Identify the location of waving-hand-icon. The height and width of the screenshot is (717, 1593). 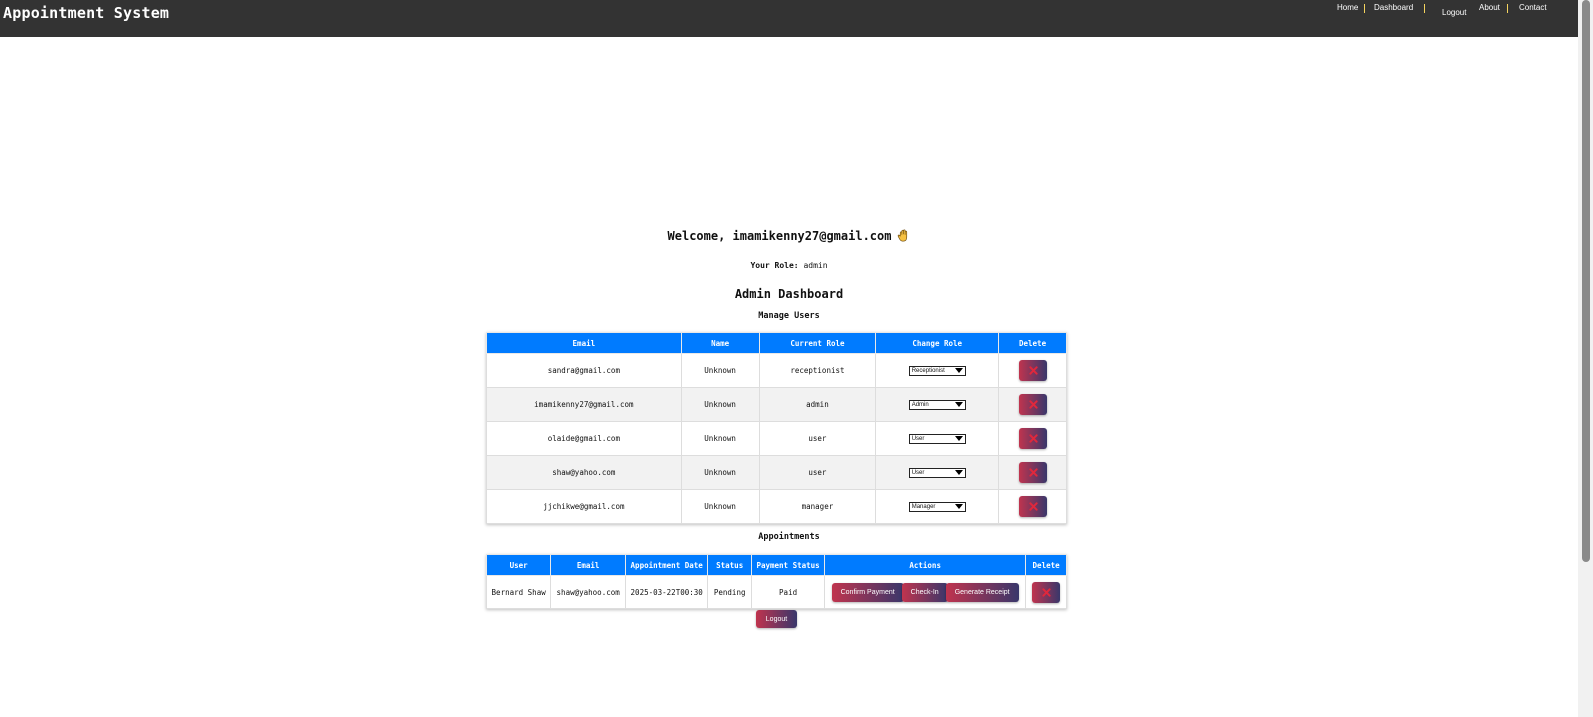
(903, 235).